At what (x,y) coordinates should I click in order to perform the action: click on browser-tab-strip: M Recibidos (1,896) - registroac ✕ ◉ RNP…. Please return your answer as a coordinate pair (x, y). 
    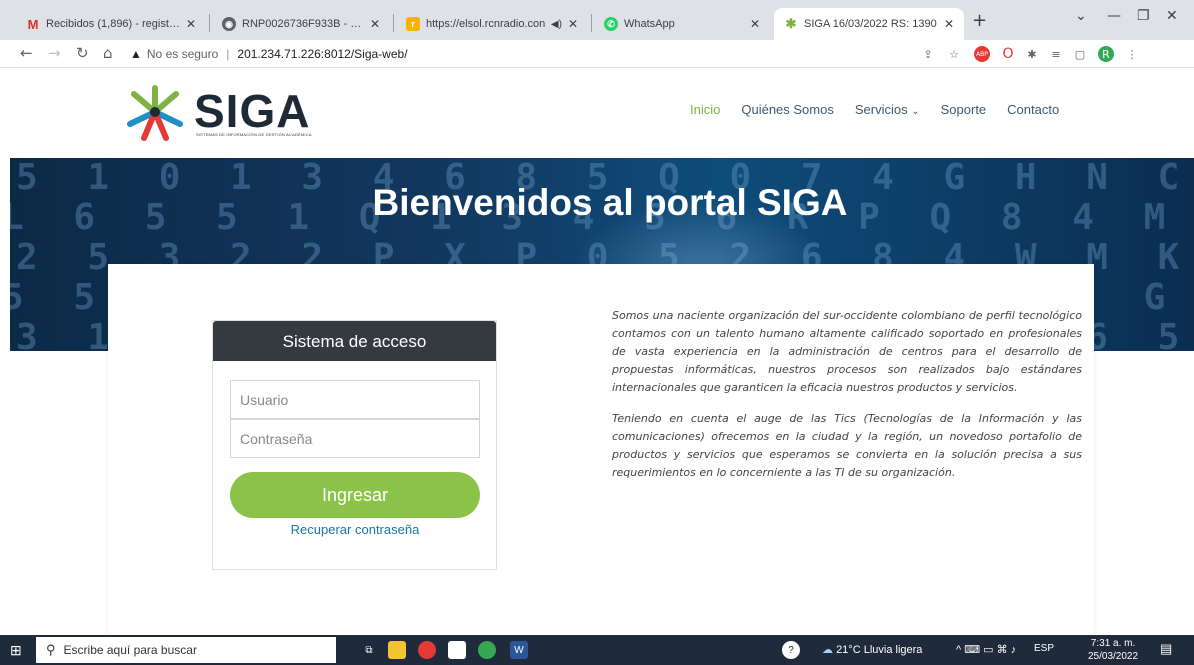
    Looking at the image, I should click on (597, 20).